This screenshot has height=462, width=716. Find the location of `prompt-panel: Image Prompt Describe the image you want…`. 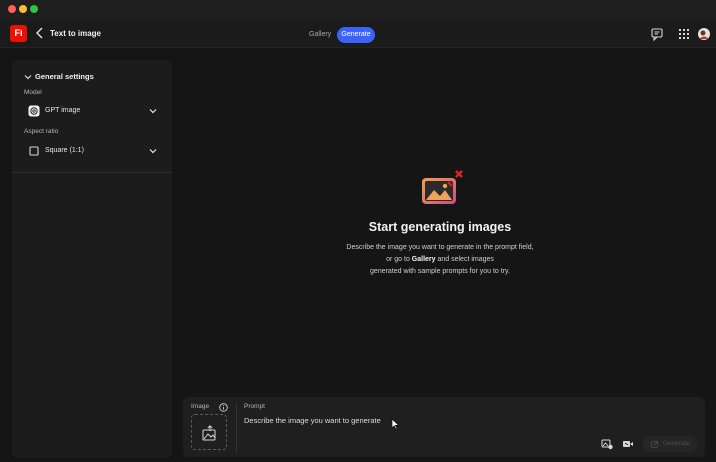

prompt-panel: Image Prompt Describe the image you want… is located at coordinates (444, 427).